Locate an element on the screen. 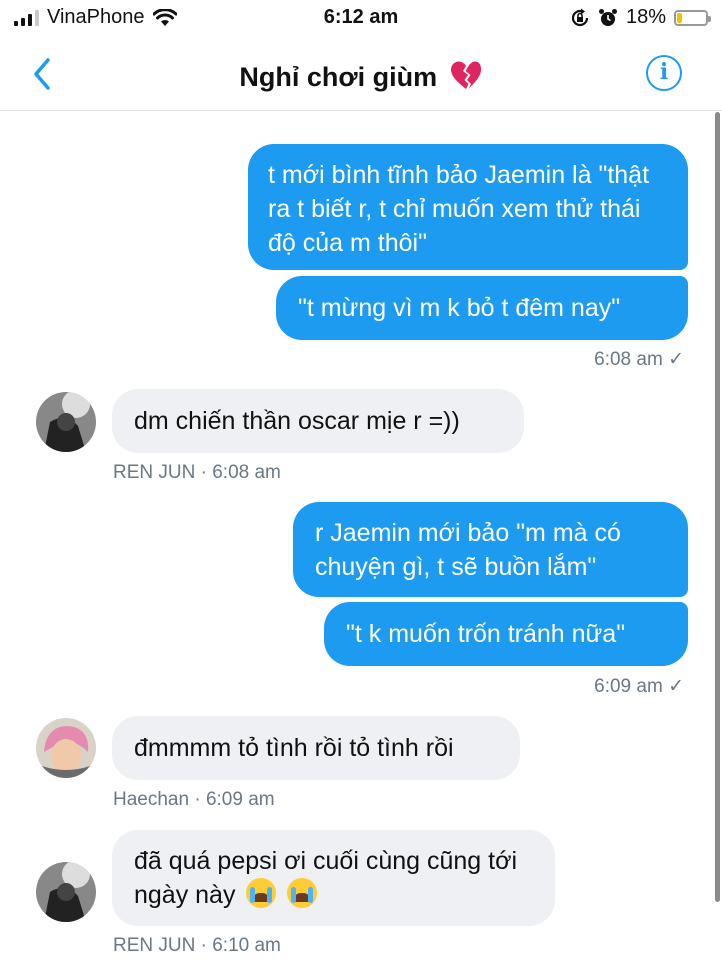  message-sender-time: Haechan · 6:09 am is located at coordinates (194, 799).